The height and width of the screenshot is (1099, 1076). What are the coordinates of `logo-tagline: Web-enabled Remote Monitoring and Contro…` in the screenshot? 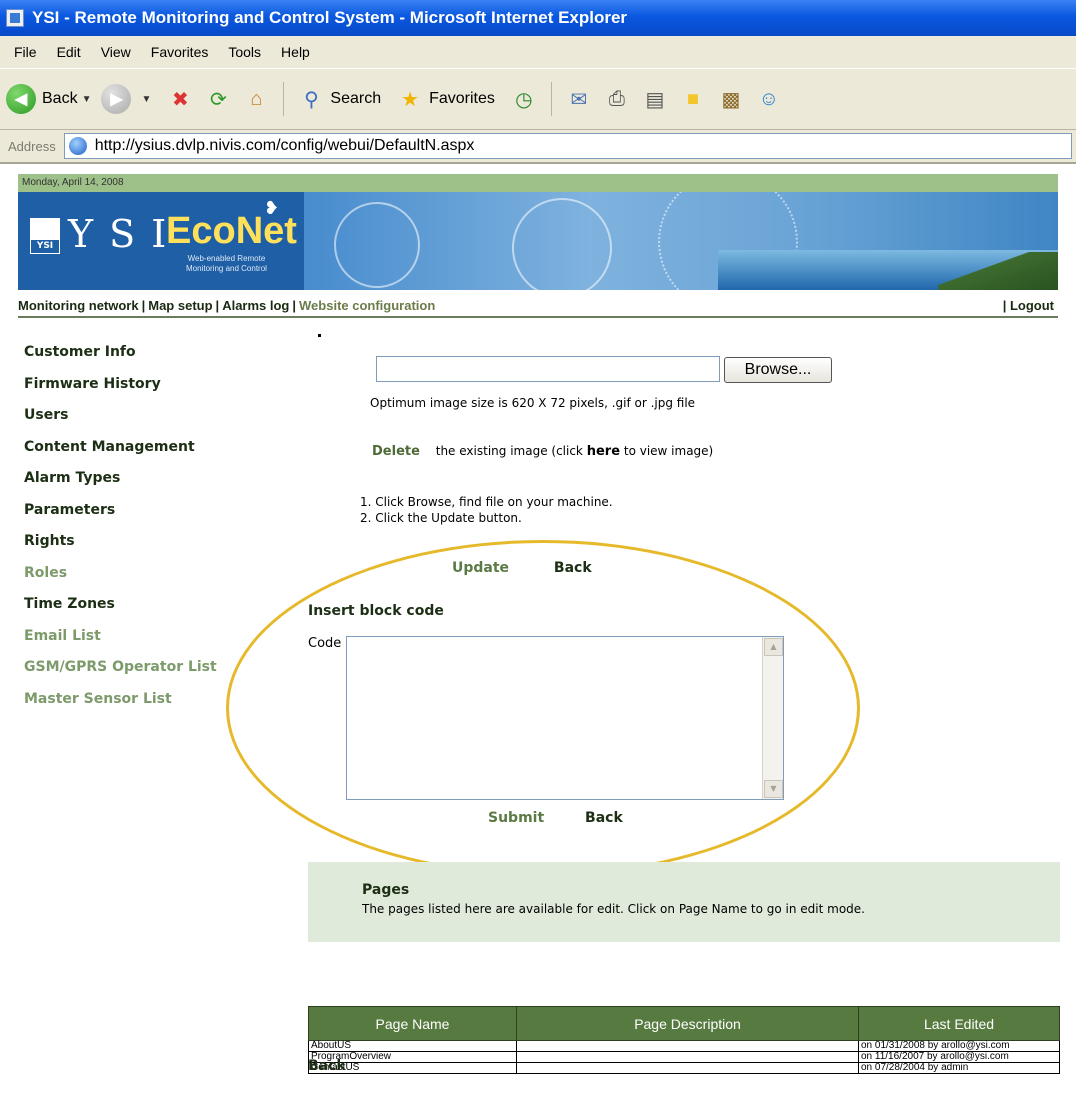 It's located at (226, 264).